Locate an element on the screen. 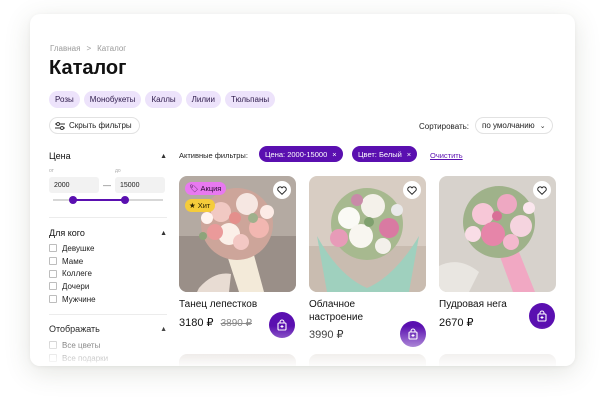 The height and width of the screenshot is (410, 603). checkbox-label: Мужчине is located at coordinates (79, 299).